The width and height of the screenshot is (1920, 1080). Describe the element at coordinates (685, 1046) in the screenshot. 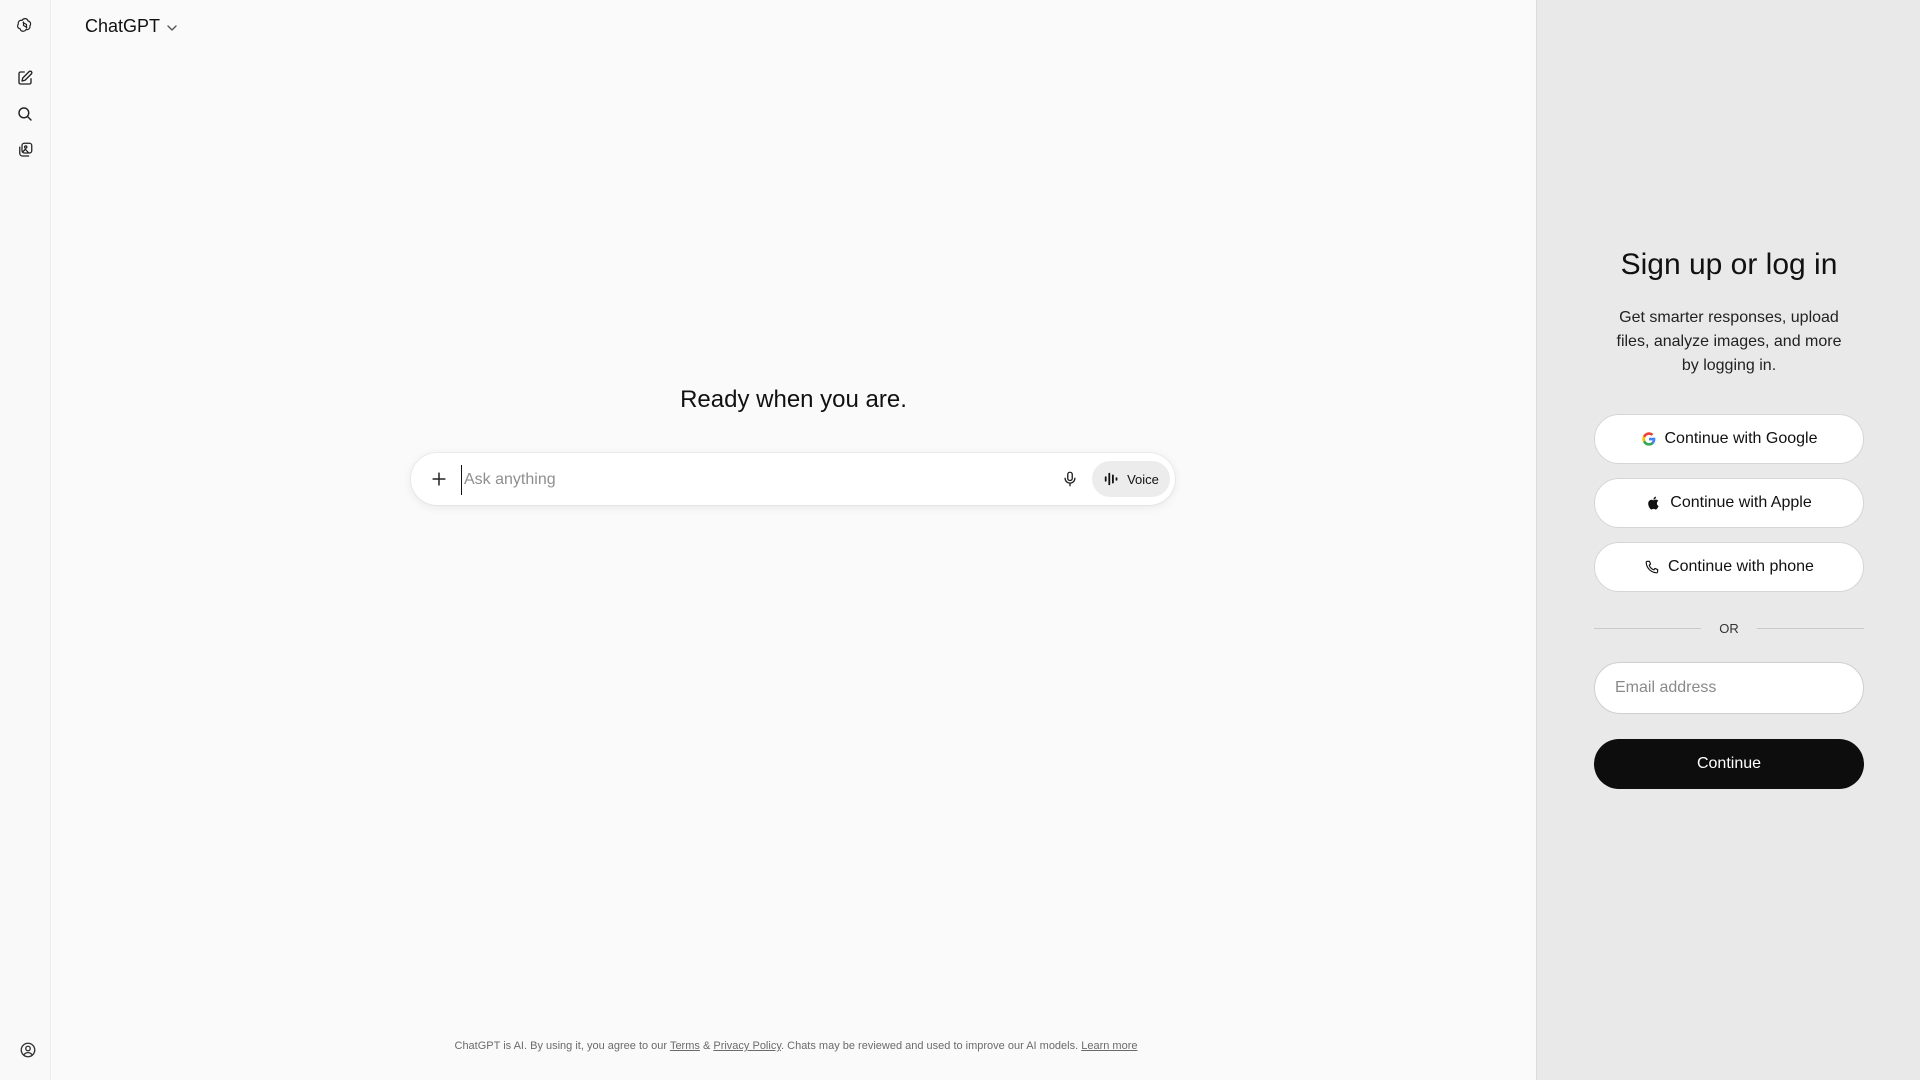

I see `terms-link: Terms` at that location.